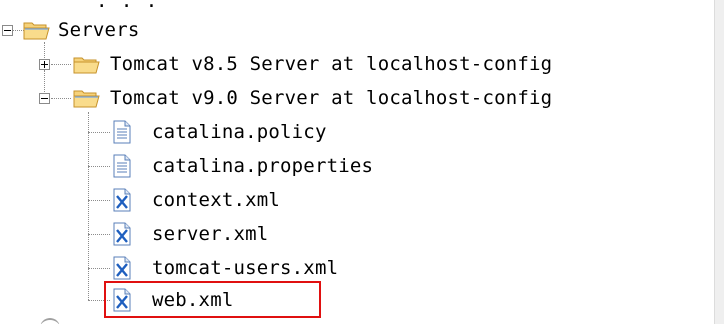  I want to click on tree-node-tomcat-8-5: Tomcat v8.5 Server at localhost-config, so click(312, 64).